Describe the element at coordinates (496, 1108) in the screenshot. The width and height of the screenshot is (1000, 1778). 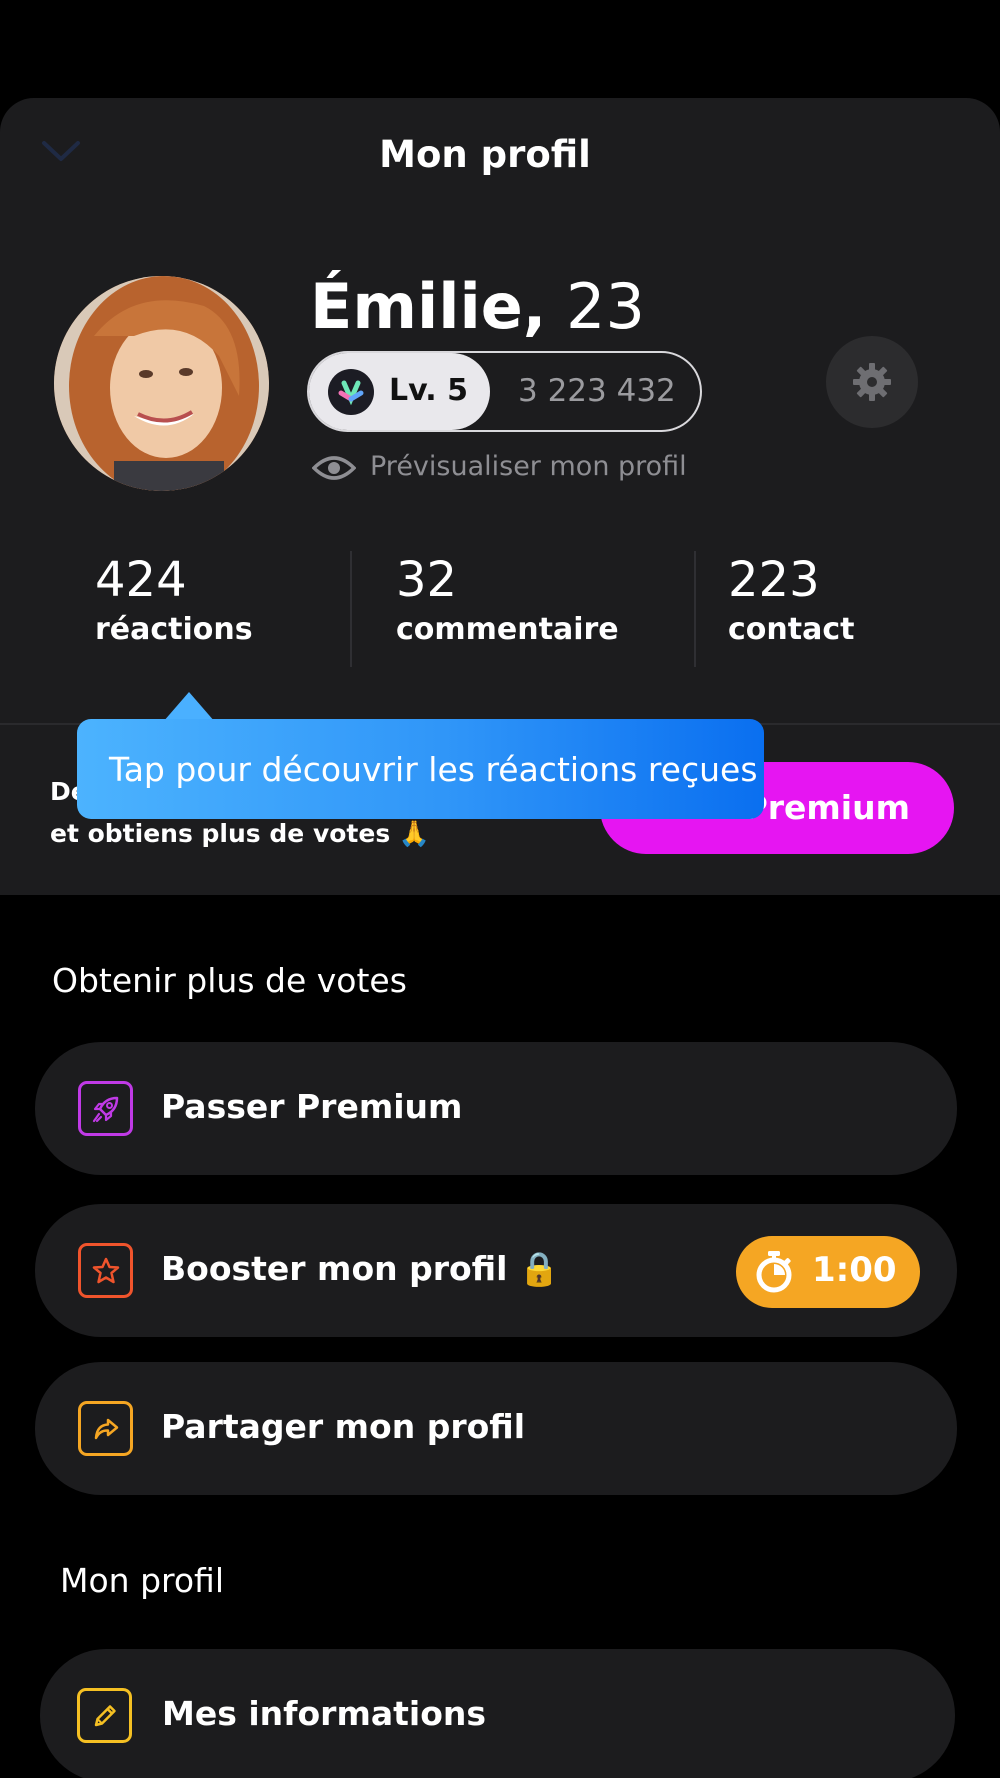
I see `passer-premium-row: Passer Premium` at that location.